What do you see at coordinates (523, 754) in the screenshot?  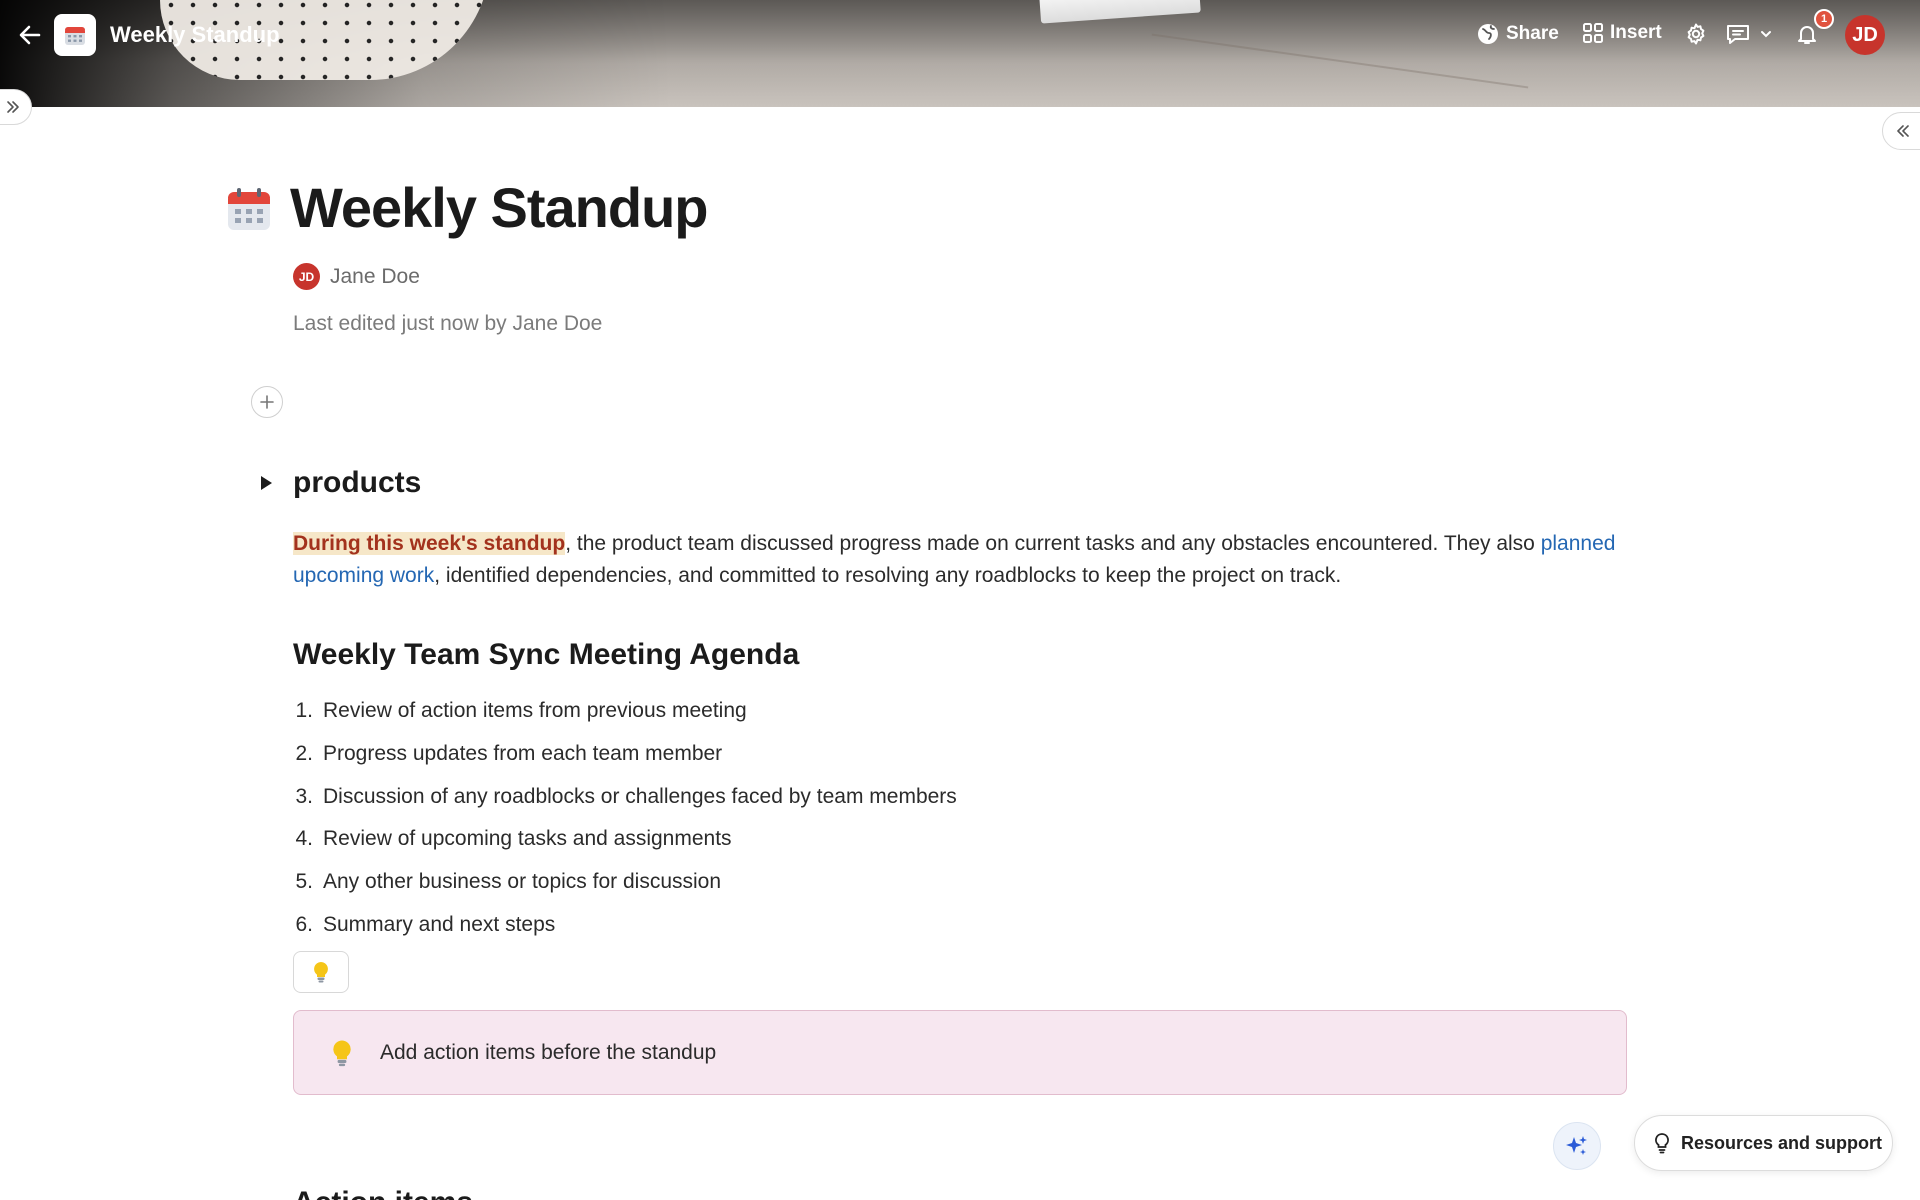 I see `list-item-text: Progress updates from each team member` at bounding box center [523, 754].